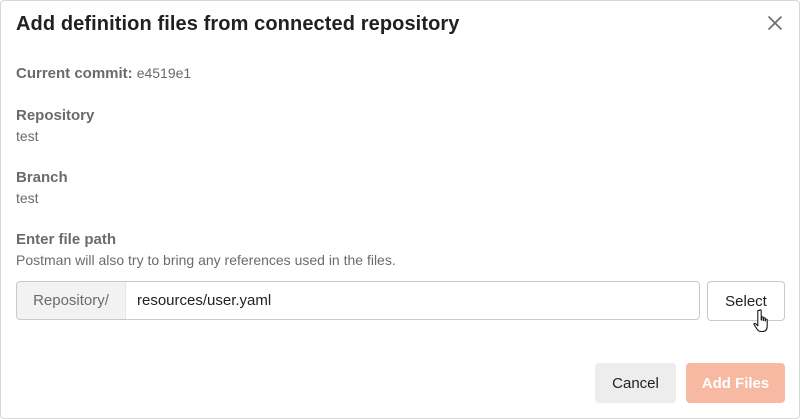 Image resolution: width=800 pixels, height=419 pixels. I want to click on current-commit-value: e4519e1, so click(164, 73).